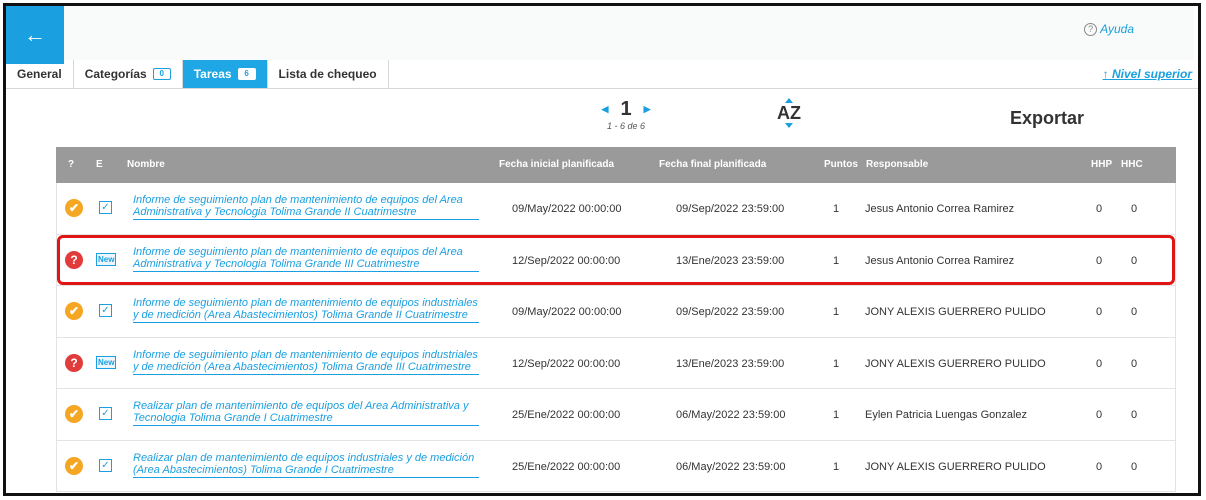  What do you see at coordinates (1132, 164) in the screenshot?
I see `col-hhc: HHC` at bounding box center [1132, 164].